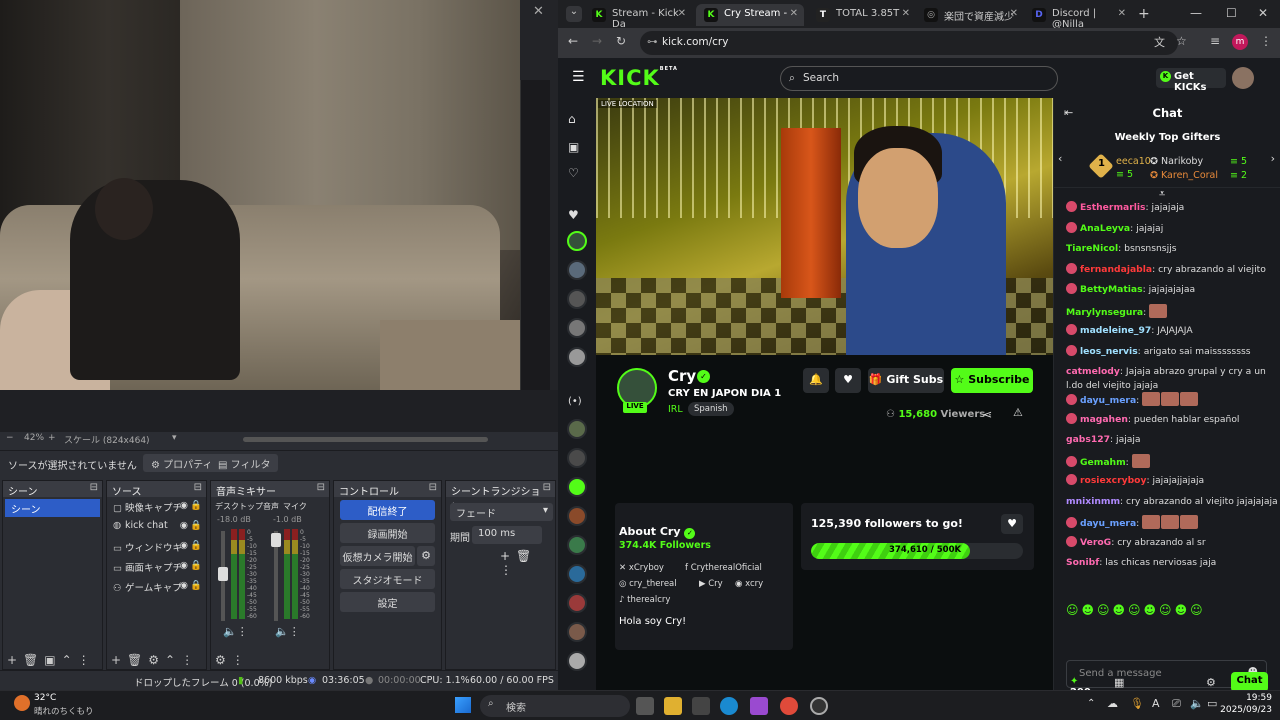 This screenshot has width=1280, height=720. What do you see at coordinates (919, 78) in the screenshot?
I see `search-input: ⌕ Search` at bounding box center [919, 78].